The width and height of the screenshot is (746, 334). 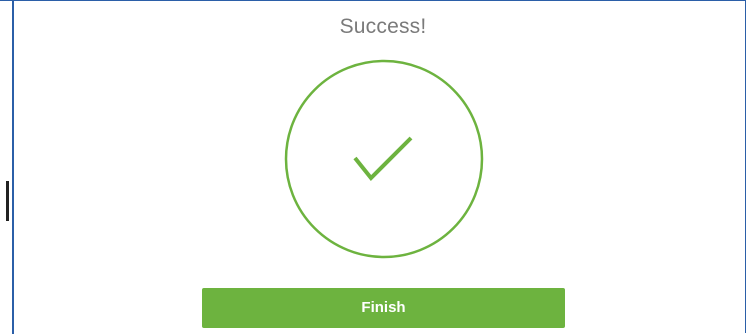 I want to click on finish-button: Finish, so click(x=383, y=308).